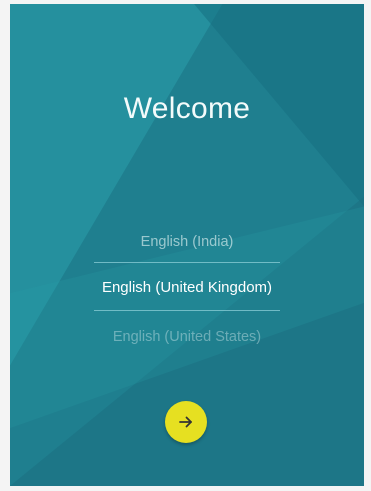 Image resolution: width=371 pixels, height=491 pixels. I want to click on language-option-previous: English (India), so click(187, 242).